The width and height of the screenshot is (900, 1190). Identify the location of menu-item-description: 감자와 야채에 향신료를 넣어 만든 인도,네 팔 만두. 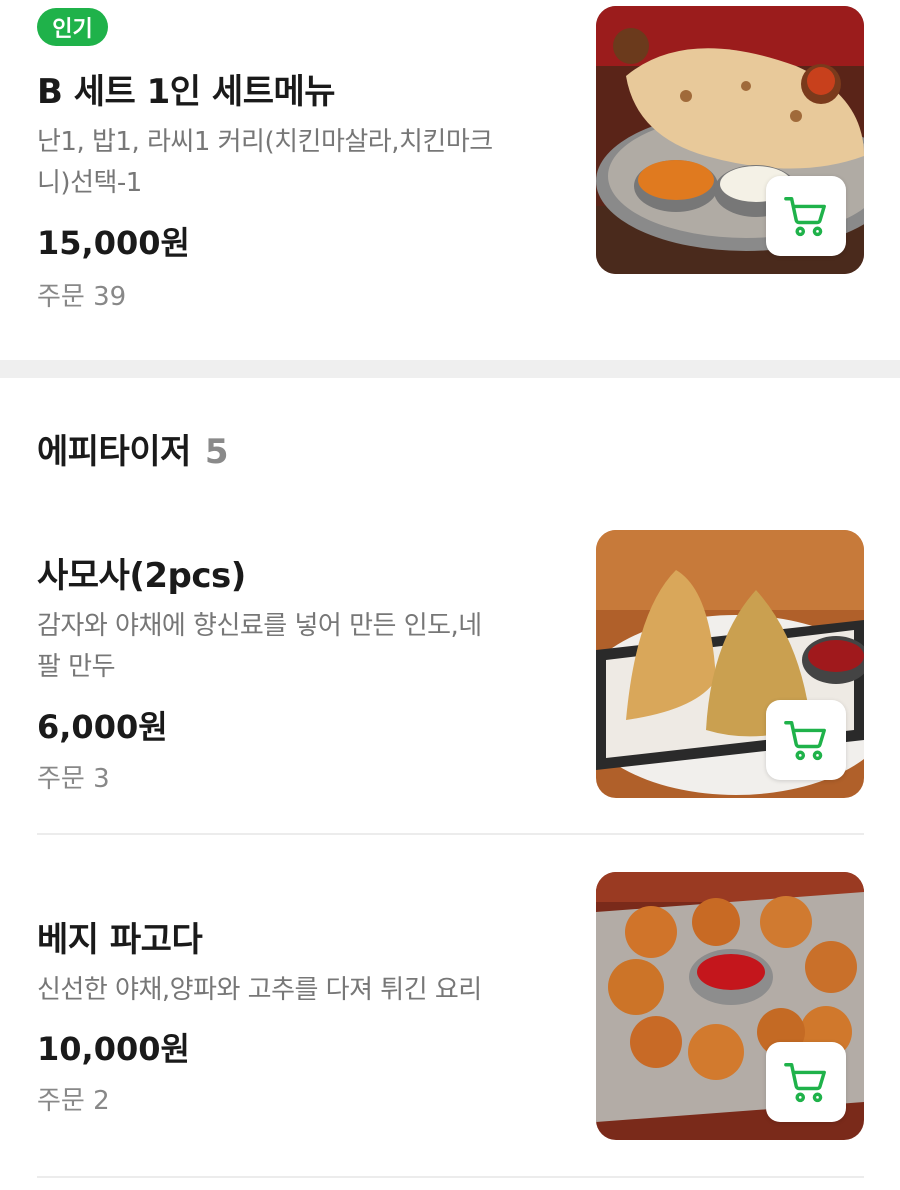
(259, 646).